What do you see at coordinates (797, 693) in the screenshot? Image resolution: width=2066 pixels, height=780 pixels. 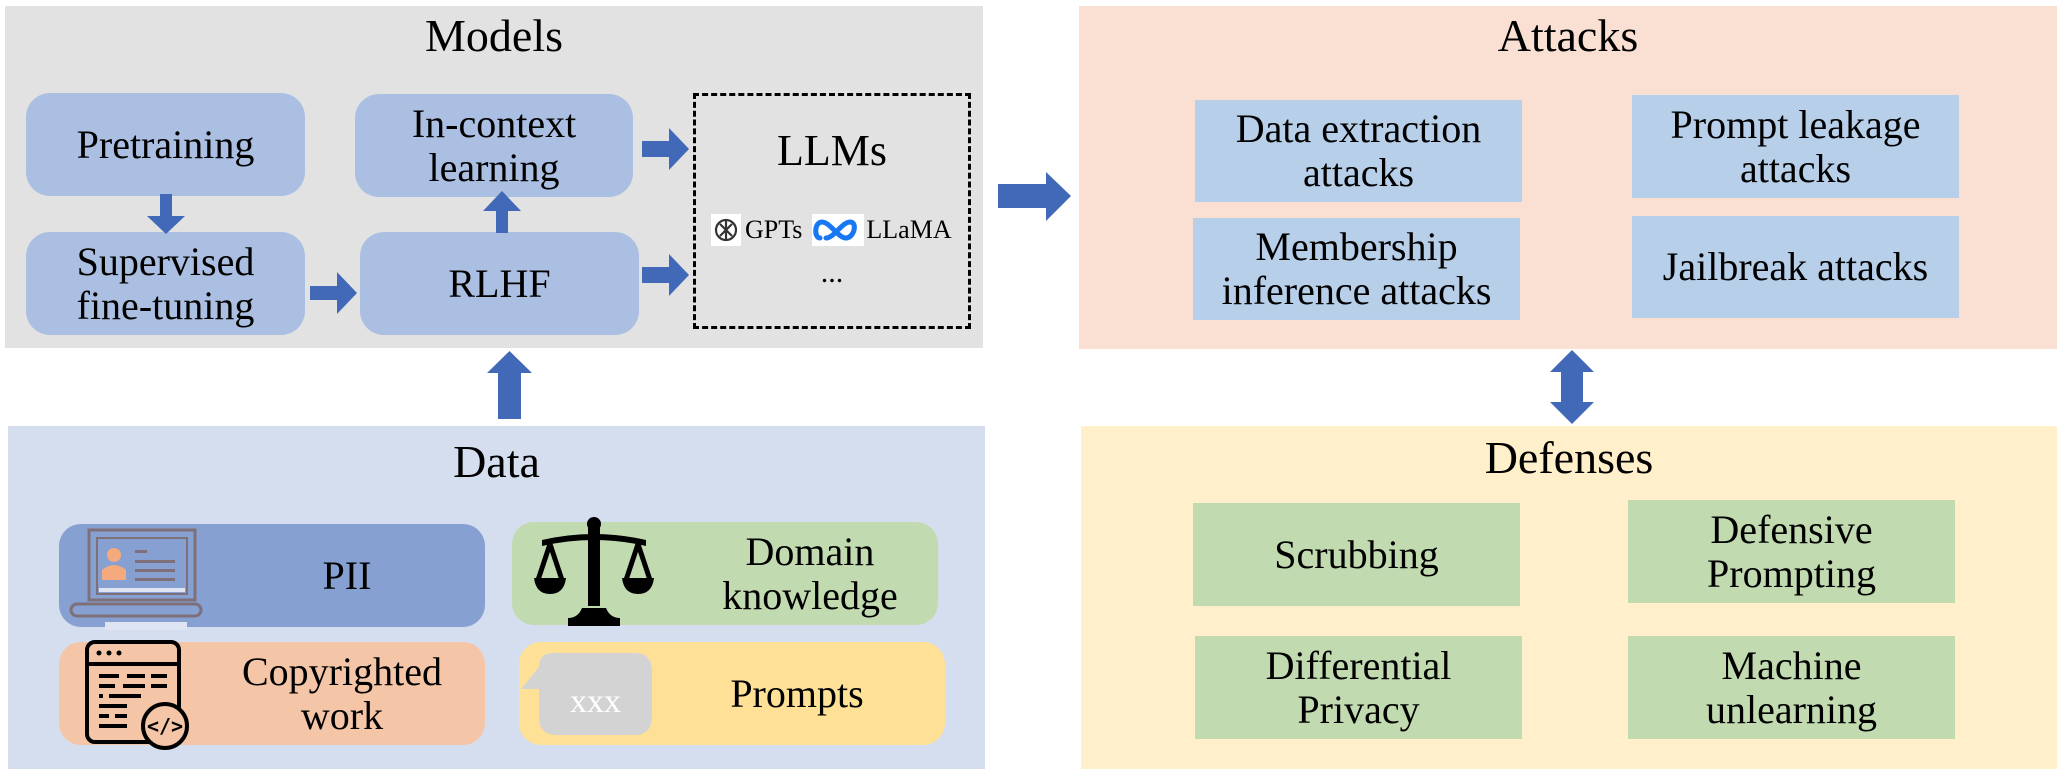 I see `prompts-label: Prompts` at bounding box center [797, 693].